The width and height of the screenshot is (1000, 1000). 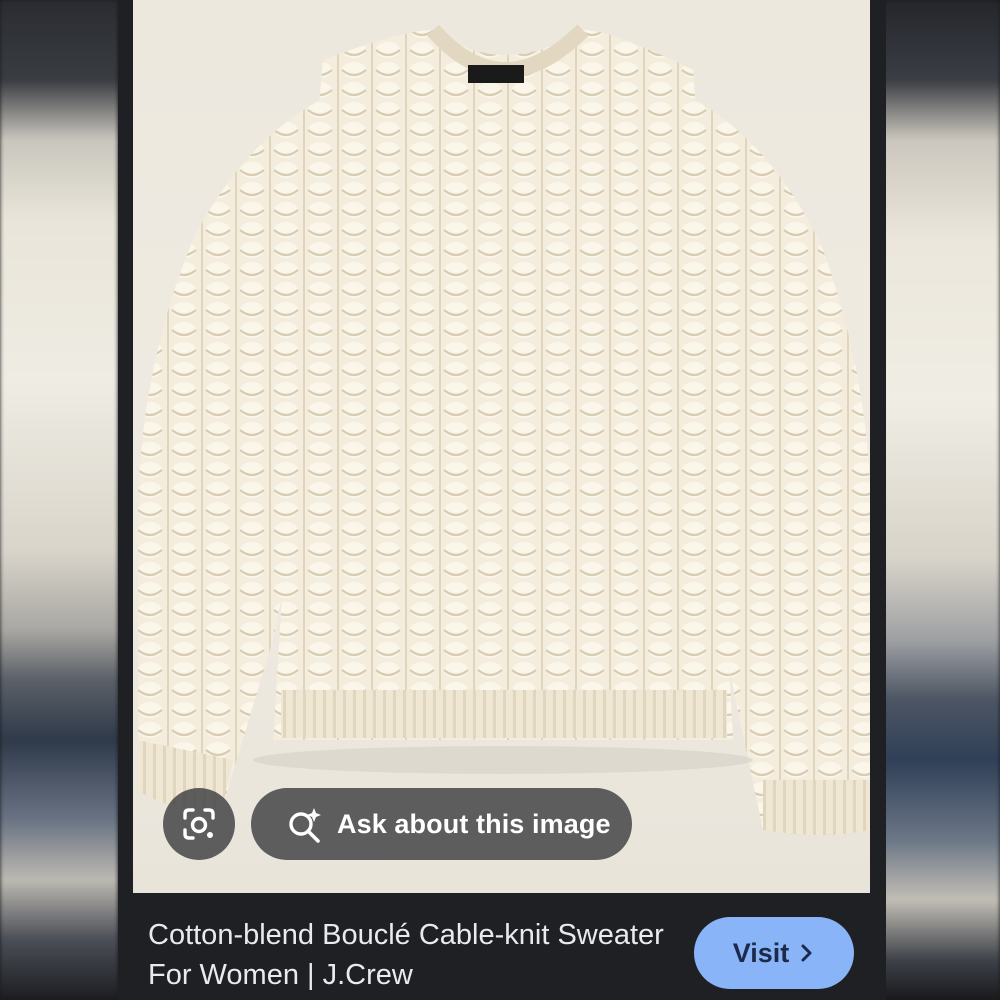 I want to click on ask-about-image-button: Ask about this image, so click(x=441, y=824).